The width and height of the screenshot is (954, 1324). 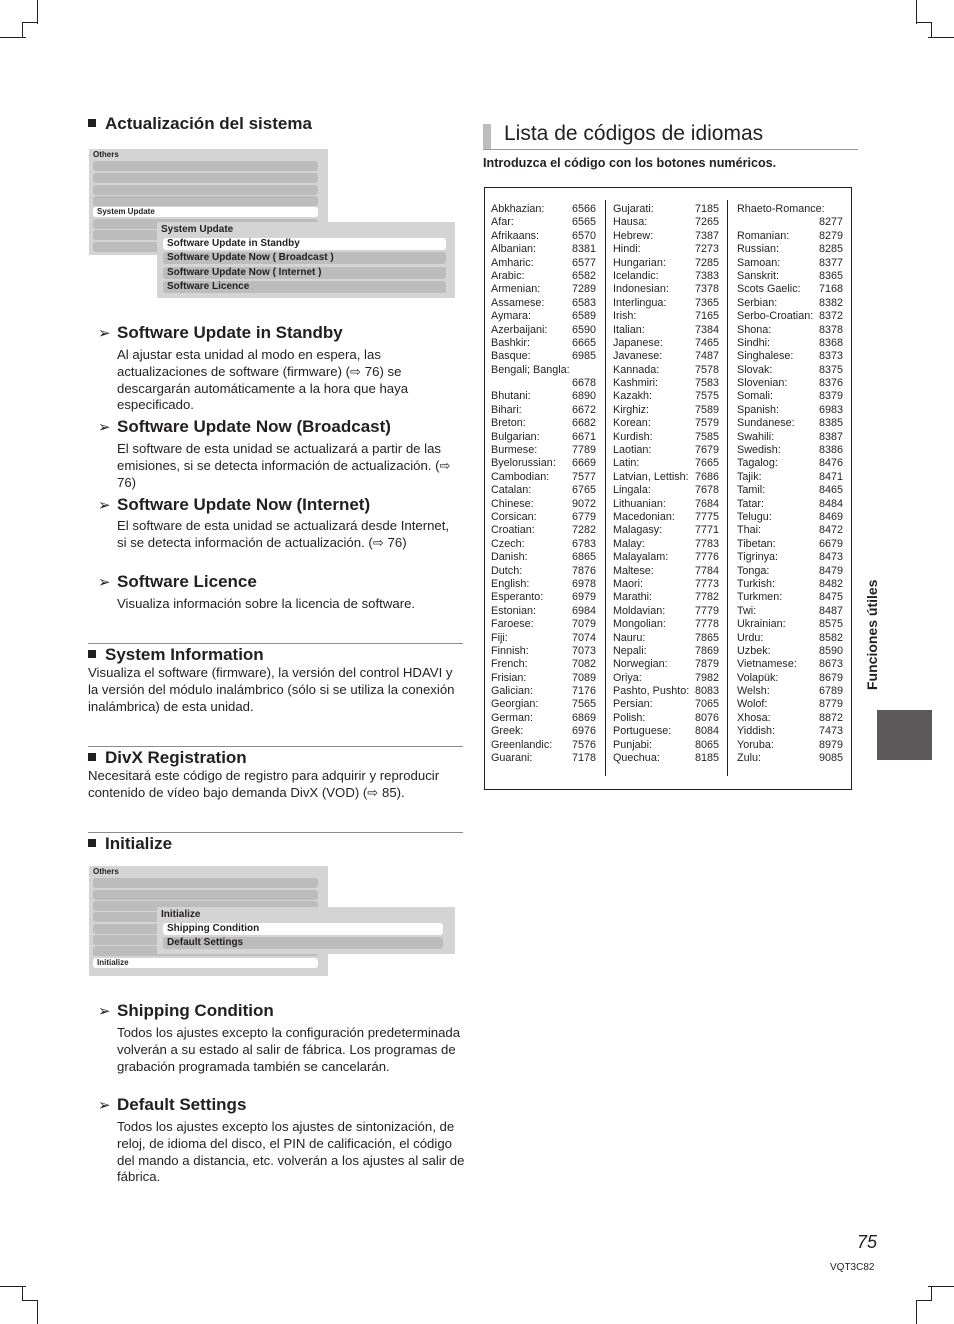 I want to click on language-entry: French: 7082, so click(x=543, y=664).